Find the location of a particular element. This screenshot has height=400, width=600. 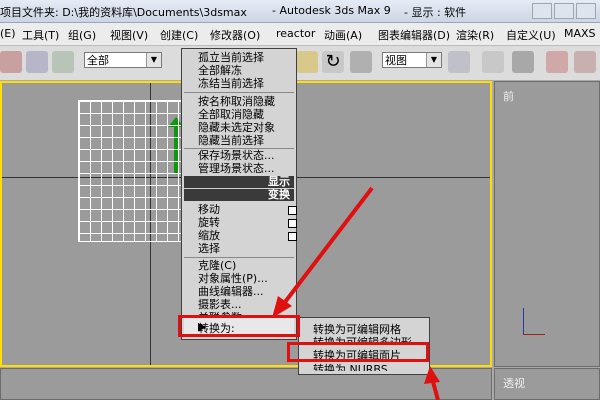

annotation-arrow-to-convert is located at coordinates (323, 252).